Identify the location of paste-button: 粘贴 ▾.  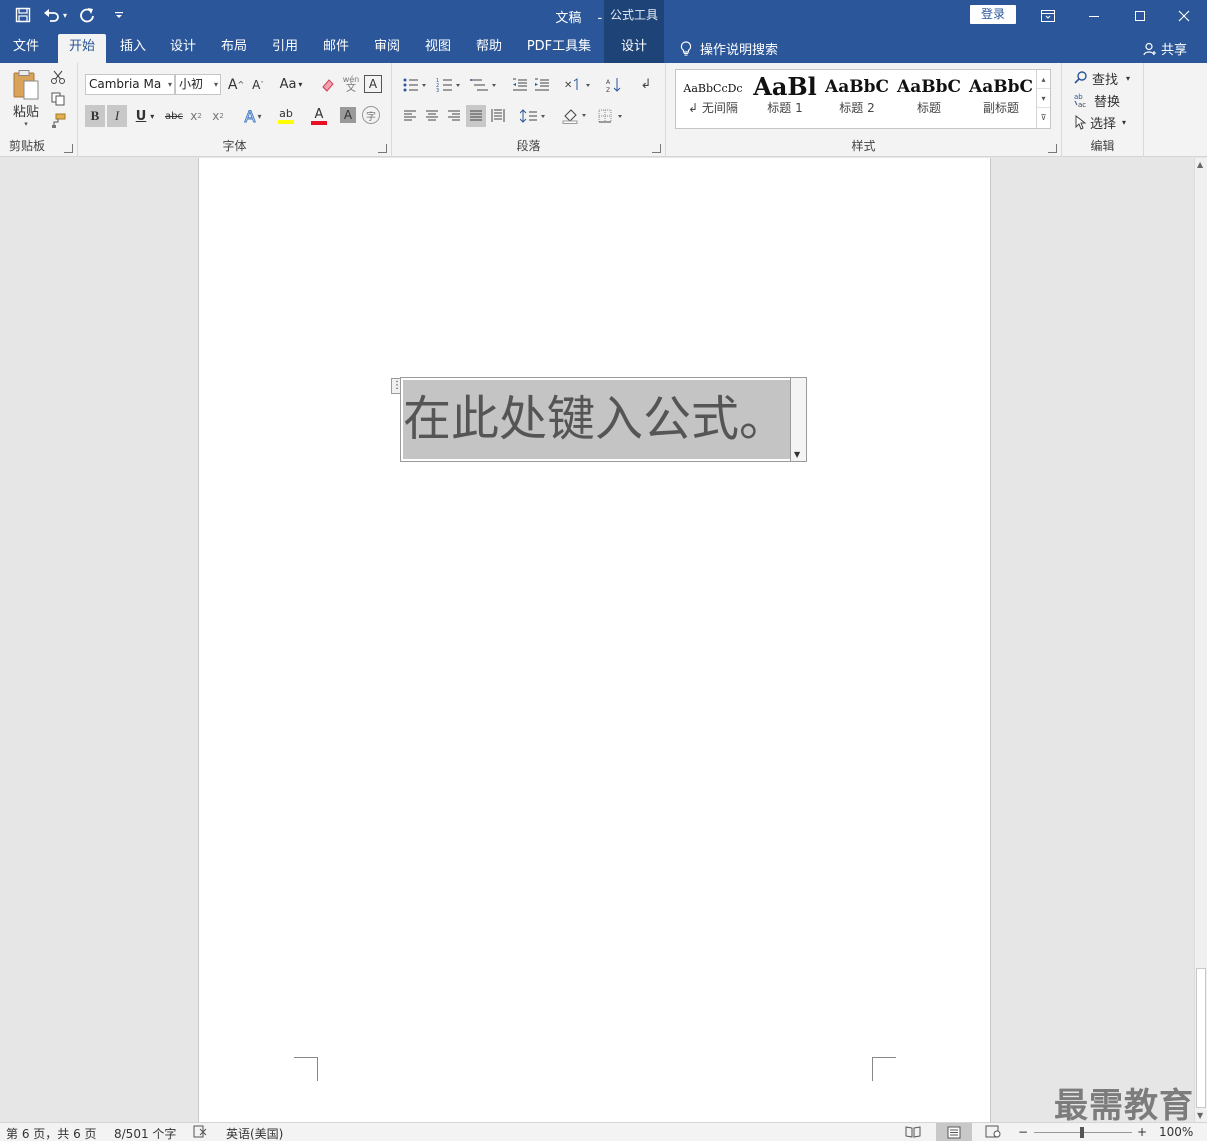
(26, 98).